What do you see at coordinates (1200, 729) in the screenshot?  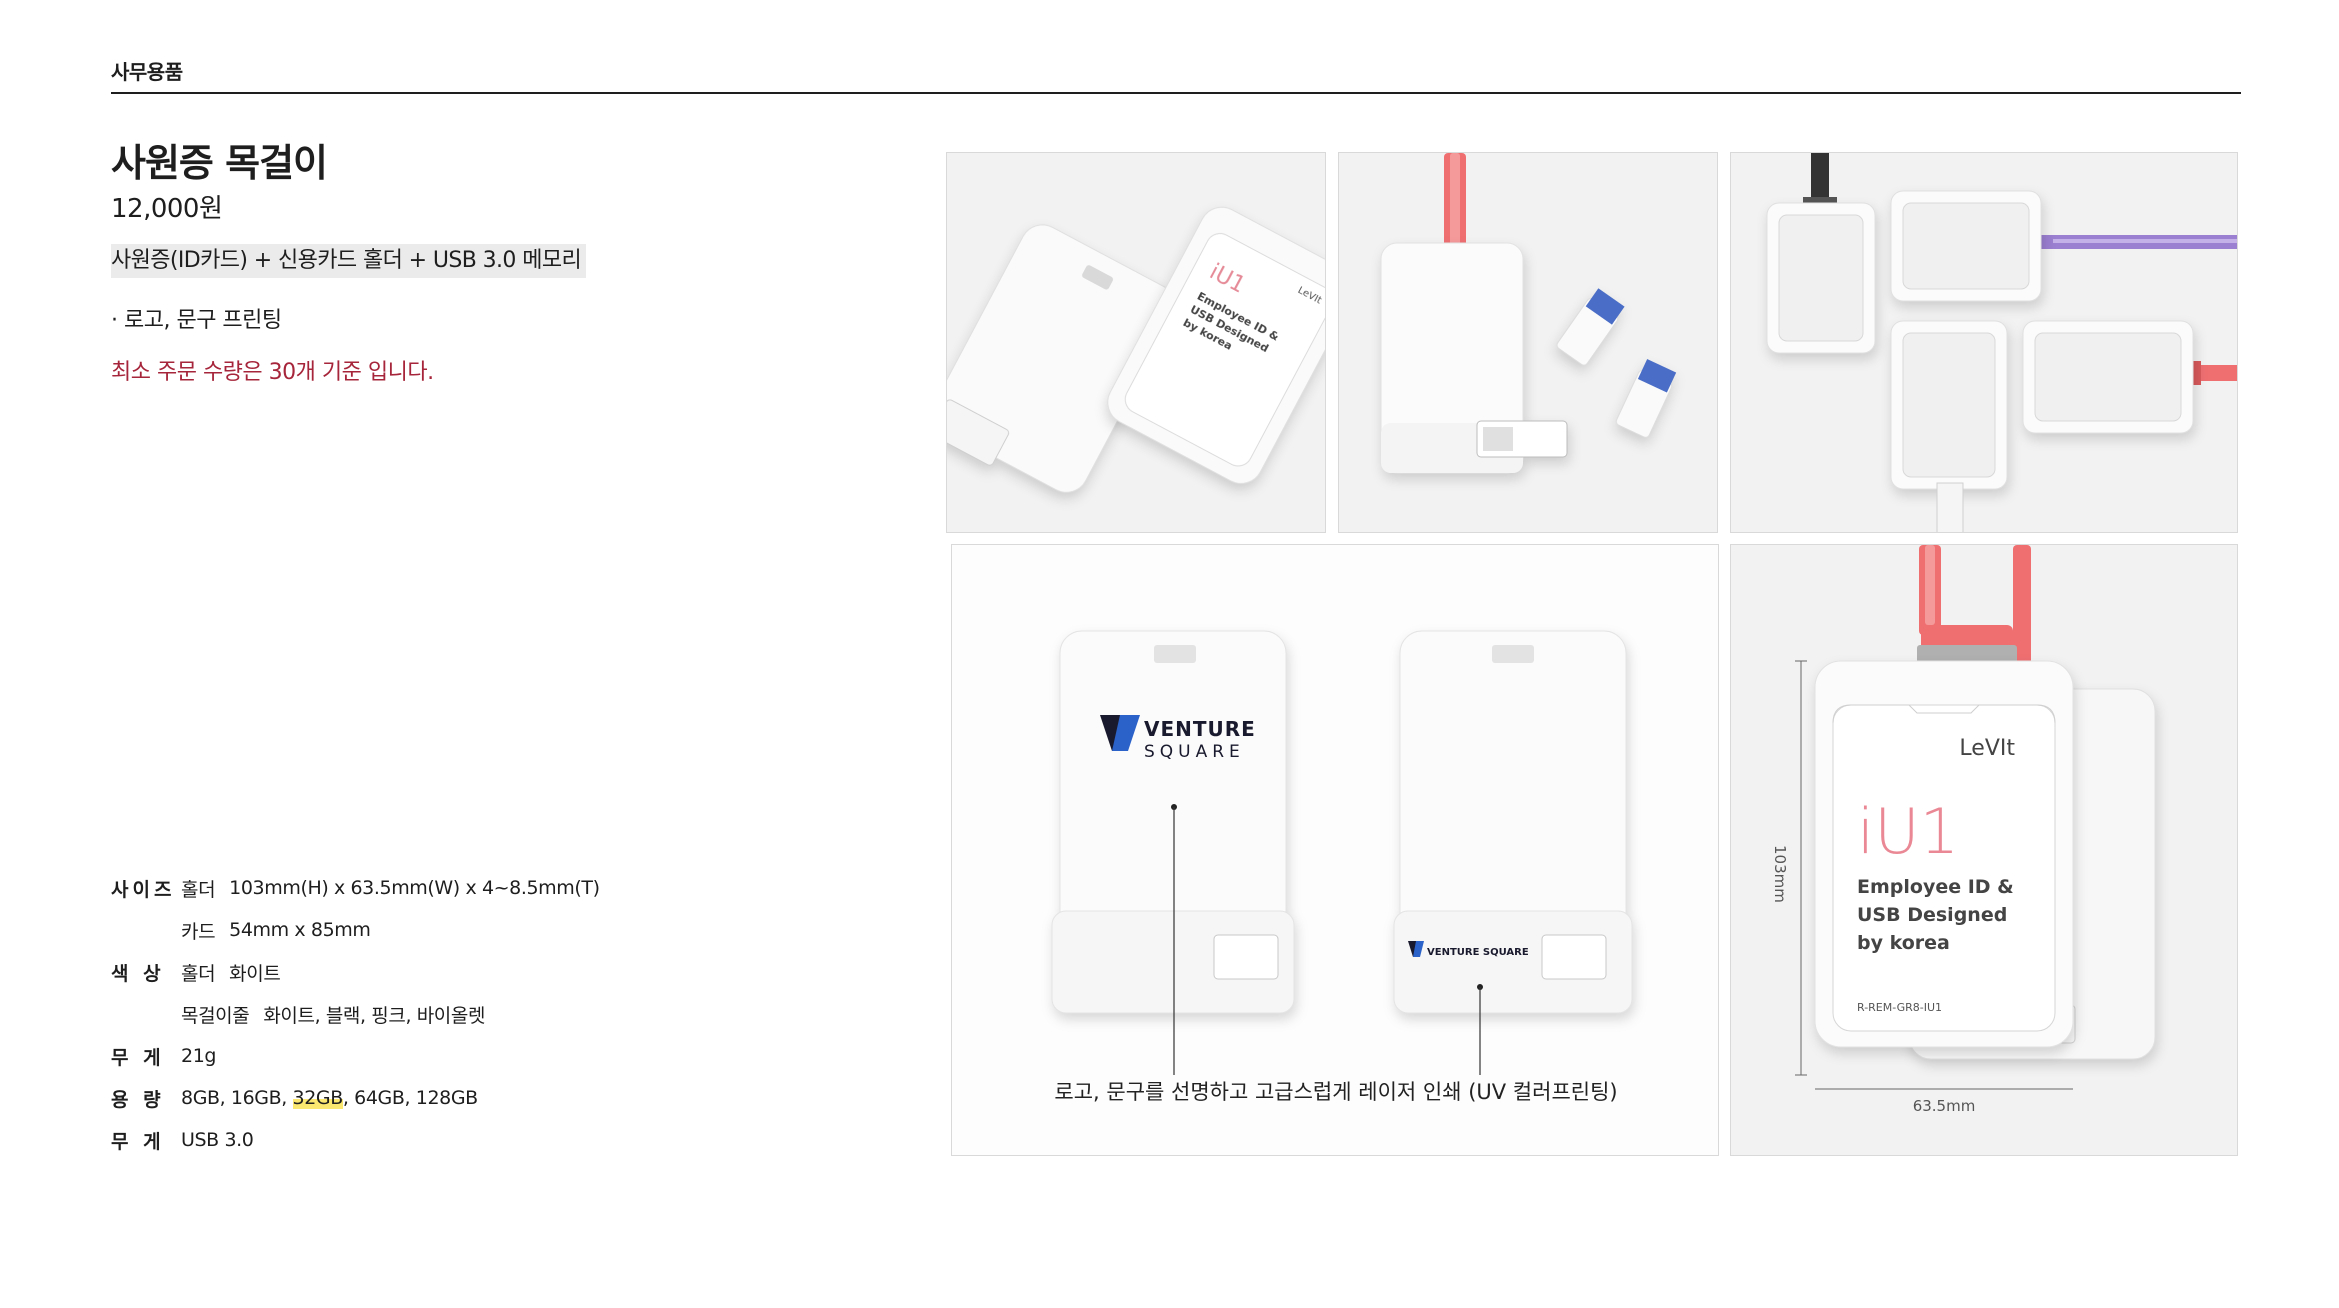 I see `logo-word-venture: VENTURE` at bounding box center [1200, 729].